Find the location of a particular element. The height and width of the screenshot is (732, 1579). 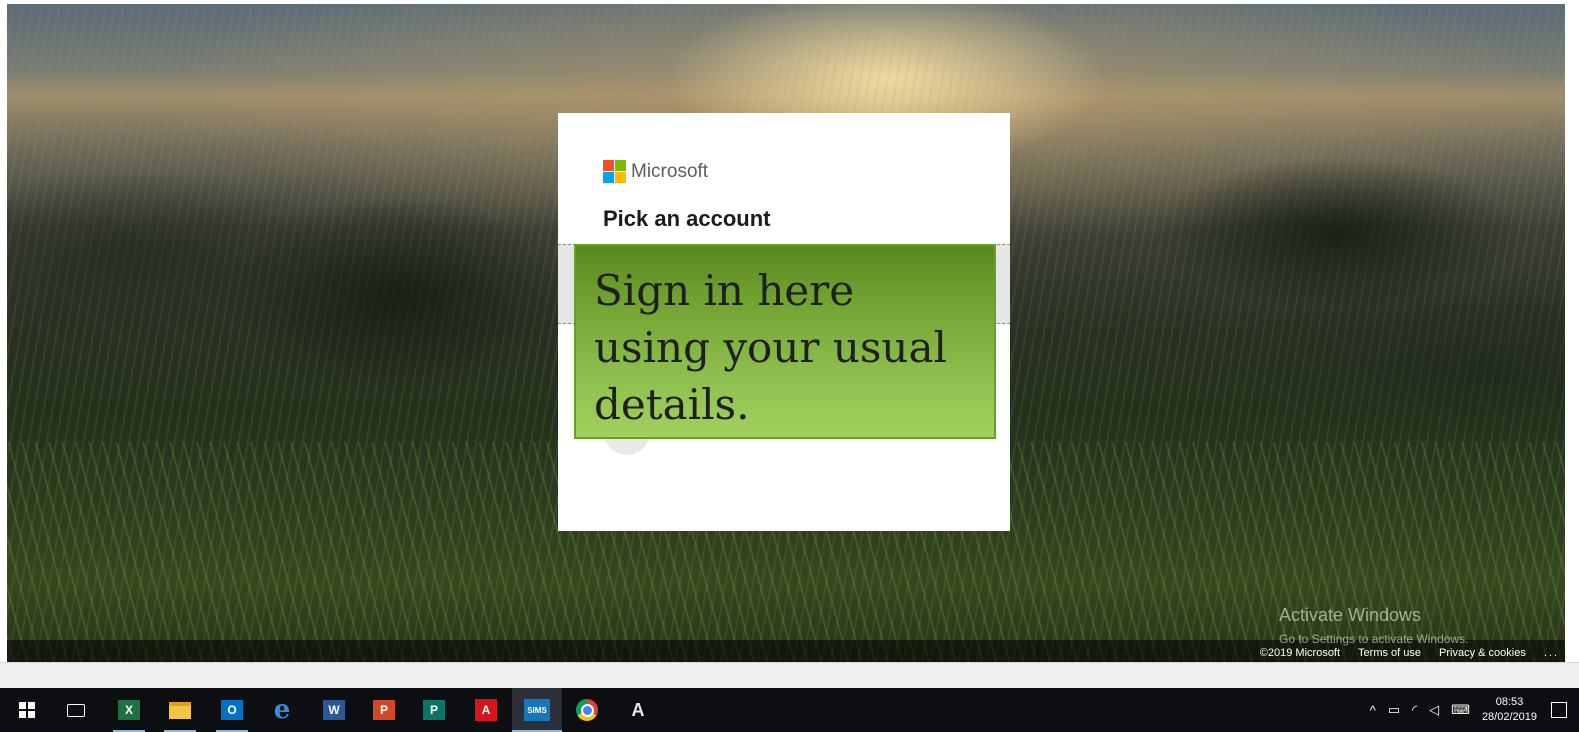

task-view-icon is located at coordinates (76, 710).